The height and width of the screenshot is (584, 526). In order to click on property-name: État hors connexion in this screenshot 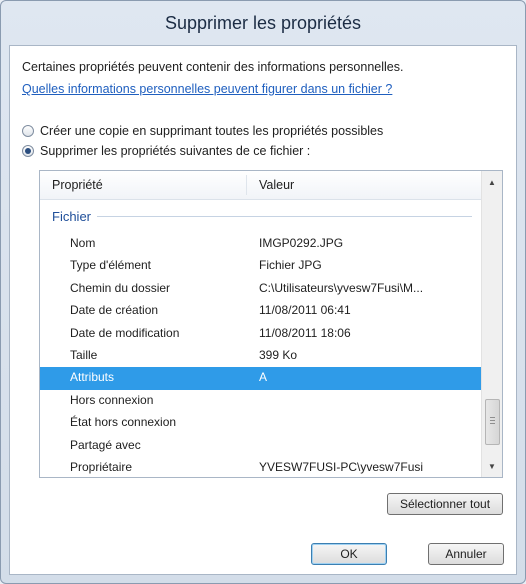, I will do `click(123, 422)`.